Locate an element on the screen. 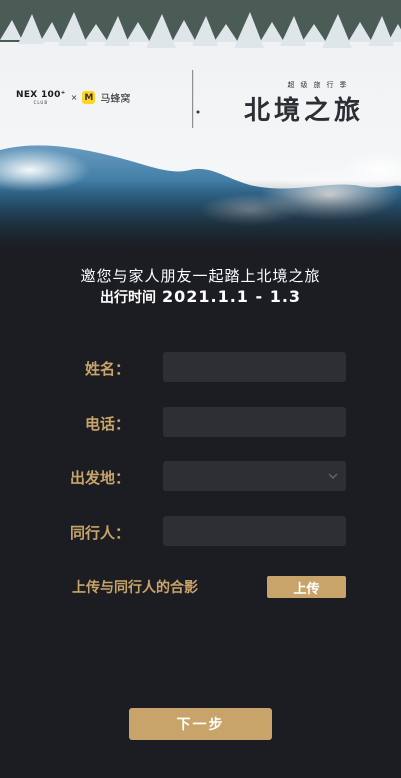  origin-label: 出发地： is located at coordinates (99, 478).